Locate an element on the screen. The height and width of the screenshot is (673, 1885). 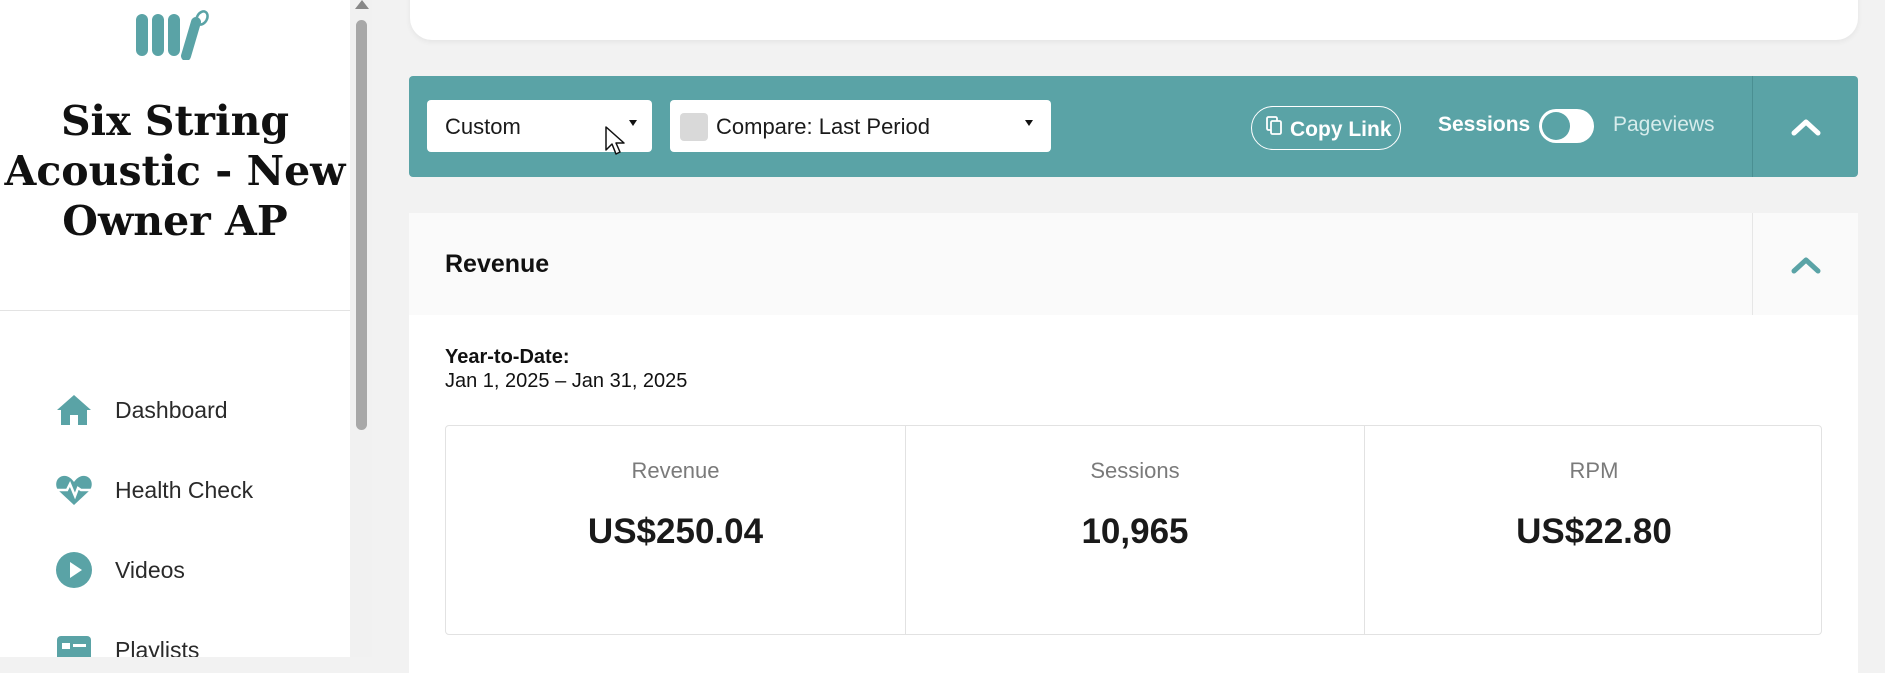
metric-value: 10,965 is located at coordinates (1135, 531).